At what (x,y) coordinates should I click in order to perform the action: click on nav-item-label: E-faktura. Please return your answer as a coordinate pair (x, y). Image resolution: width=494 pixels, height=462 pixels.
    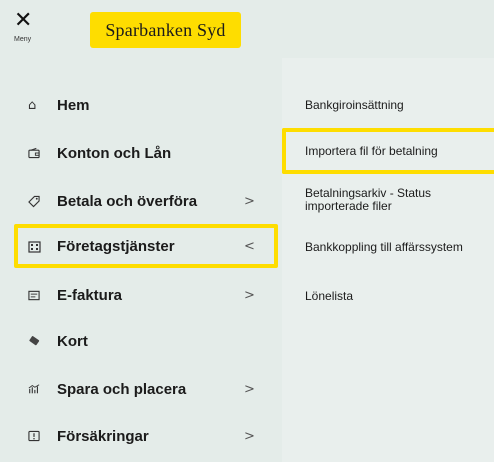
    Looking at the image, I should click on (90, 295).